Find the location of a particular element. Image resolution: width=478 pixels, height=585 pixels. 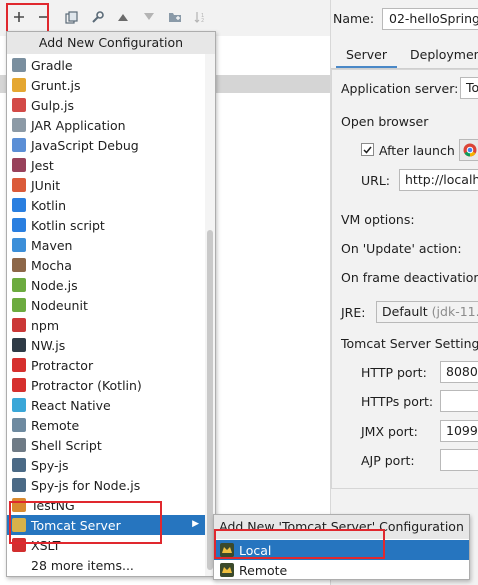

url-label: URL: is located at coordinates (376, 180).